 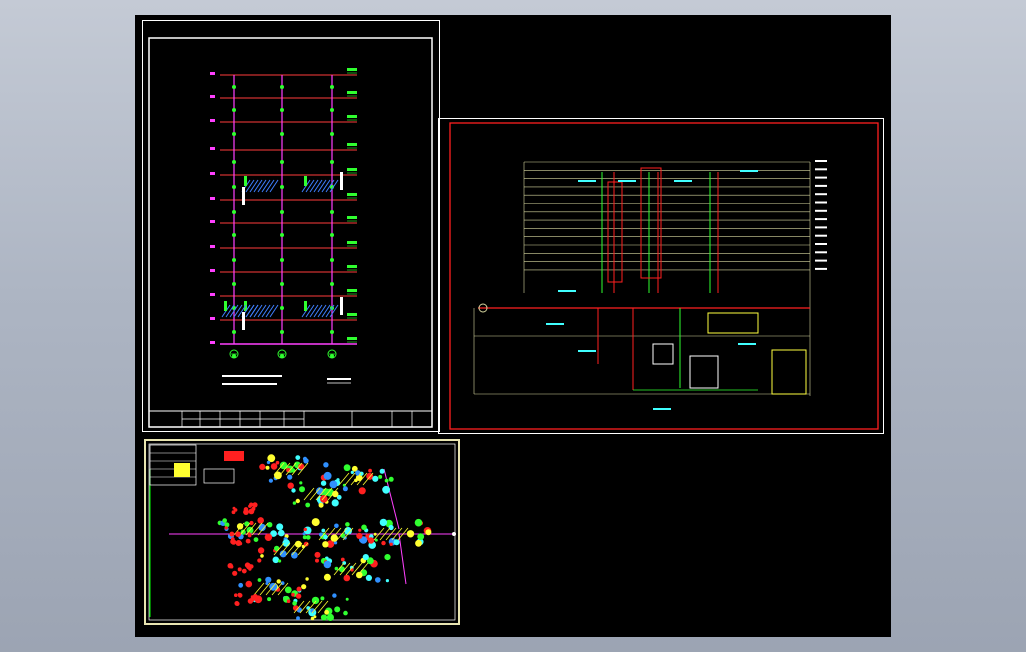 What do you see at coordinates (402, 559) in the screenshot?
I see `branch-line` at bounding box center [402, 559].